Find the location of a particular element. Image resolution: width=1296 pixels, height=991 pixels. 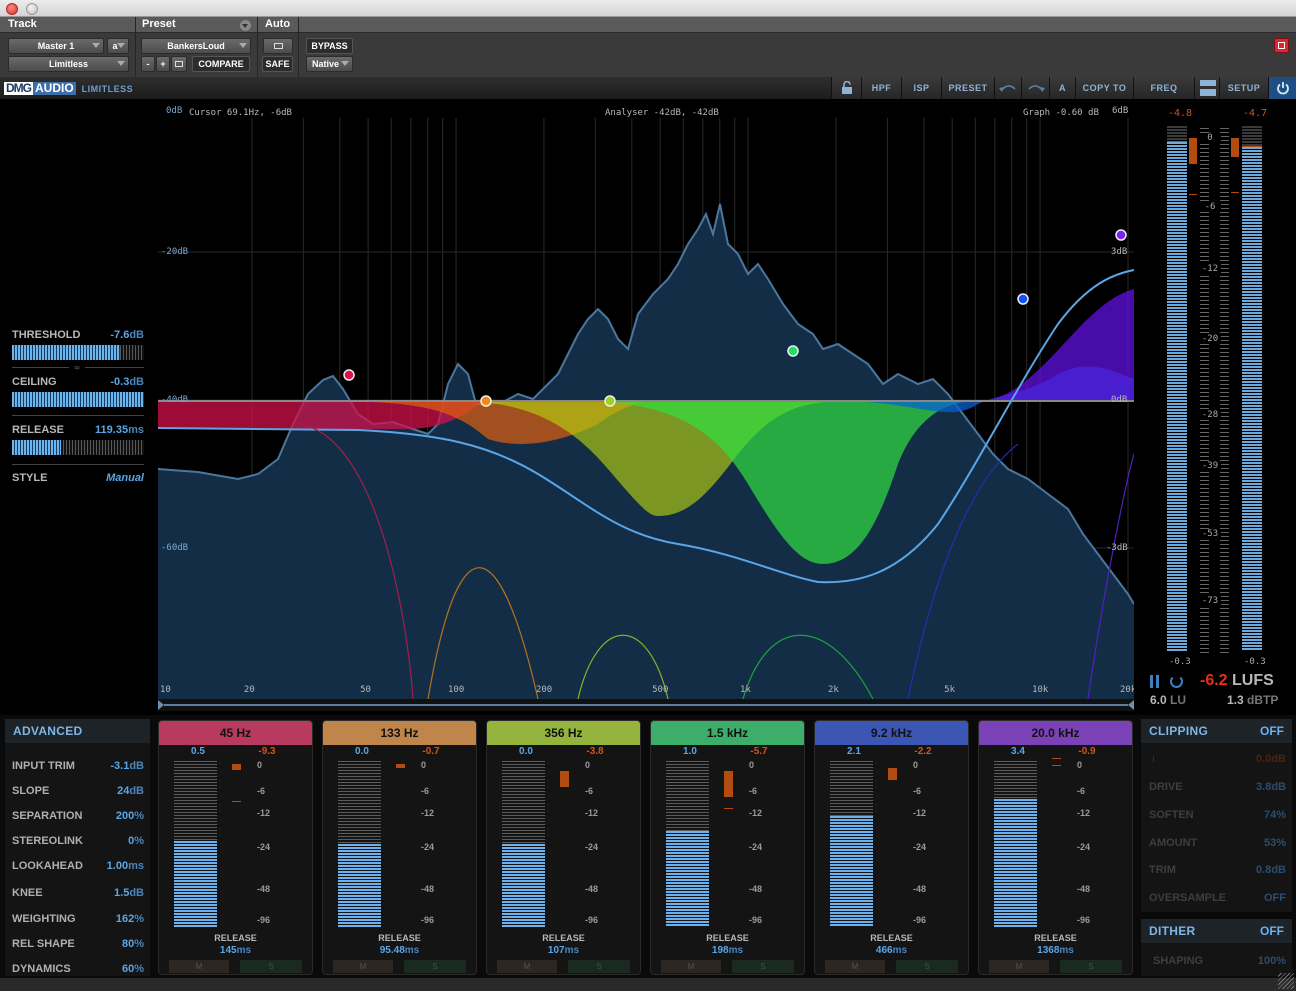

clipping-row-soften: SOFTEN 74% is located at coordinates (1217, 816).